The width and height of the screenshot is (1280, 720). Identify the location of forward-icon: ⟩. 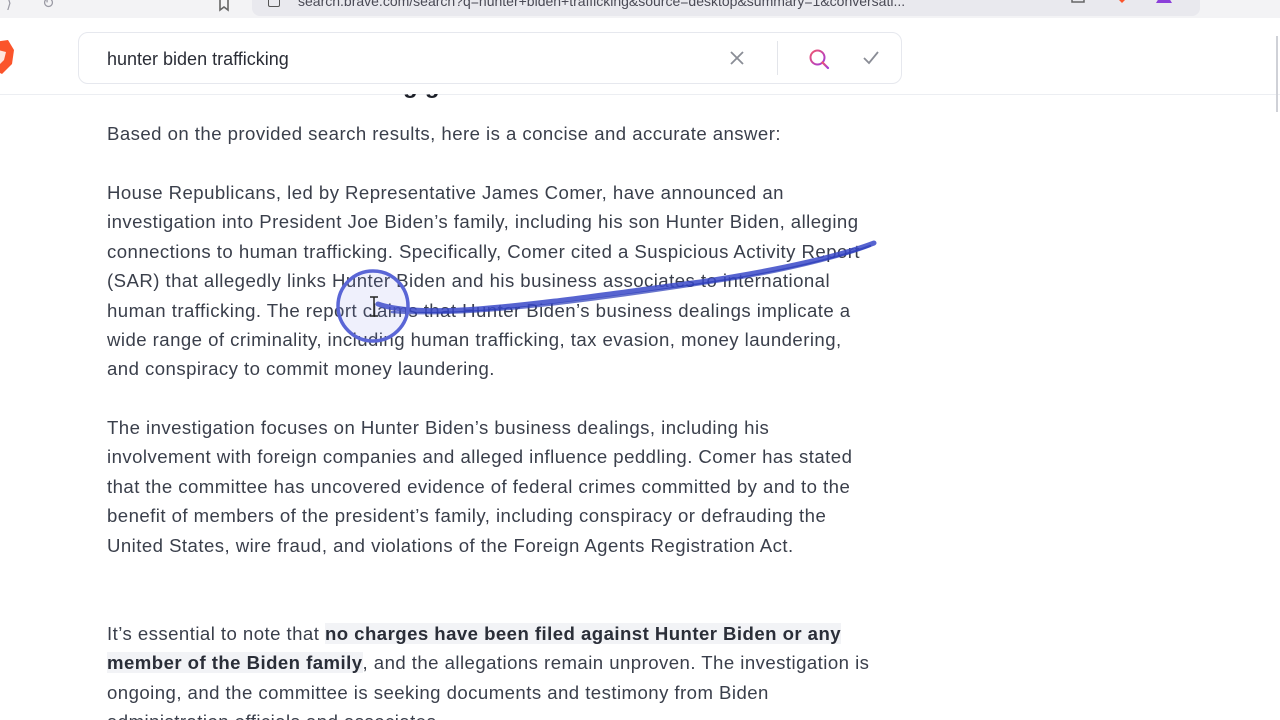
(9, 6).